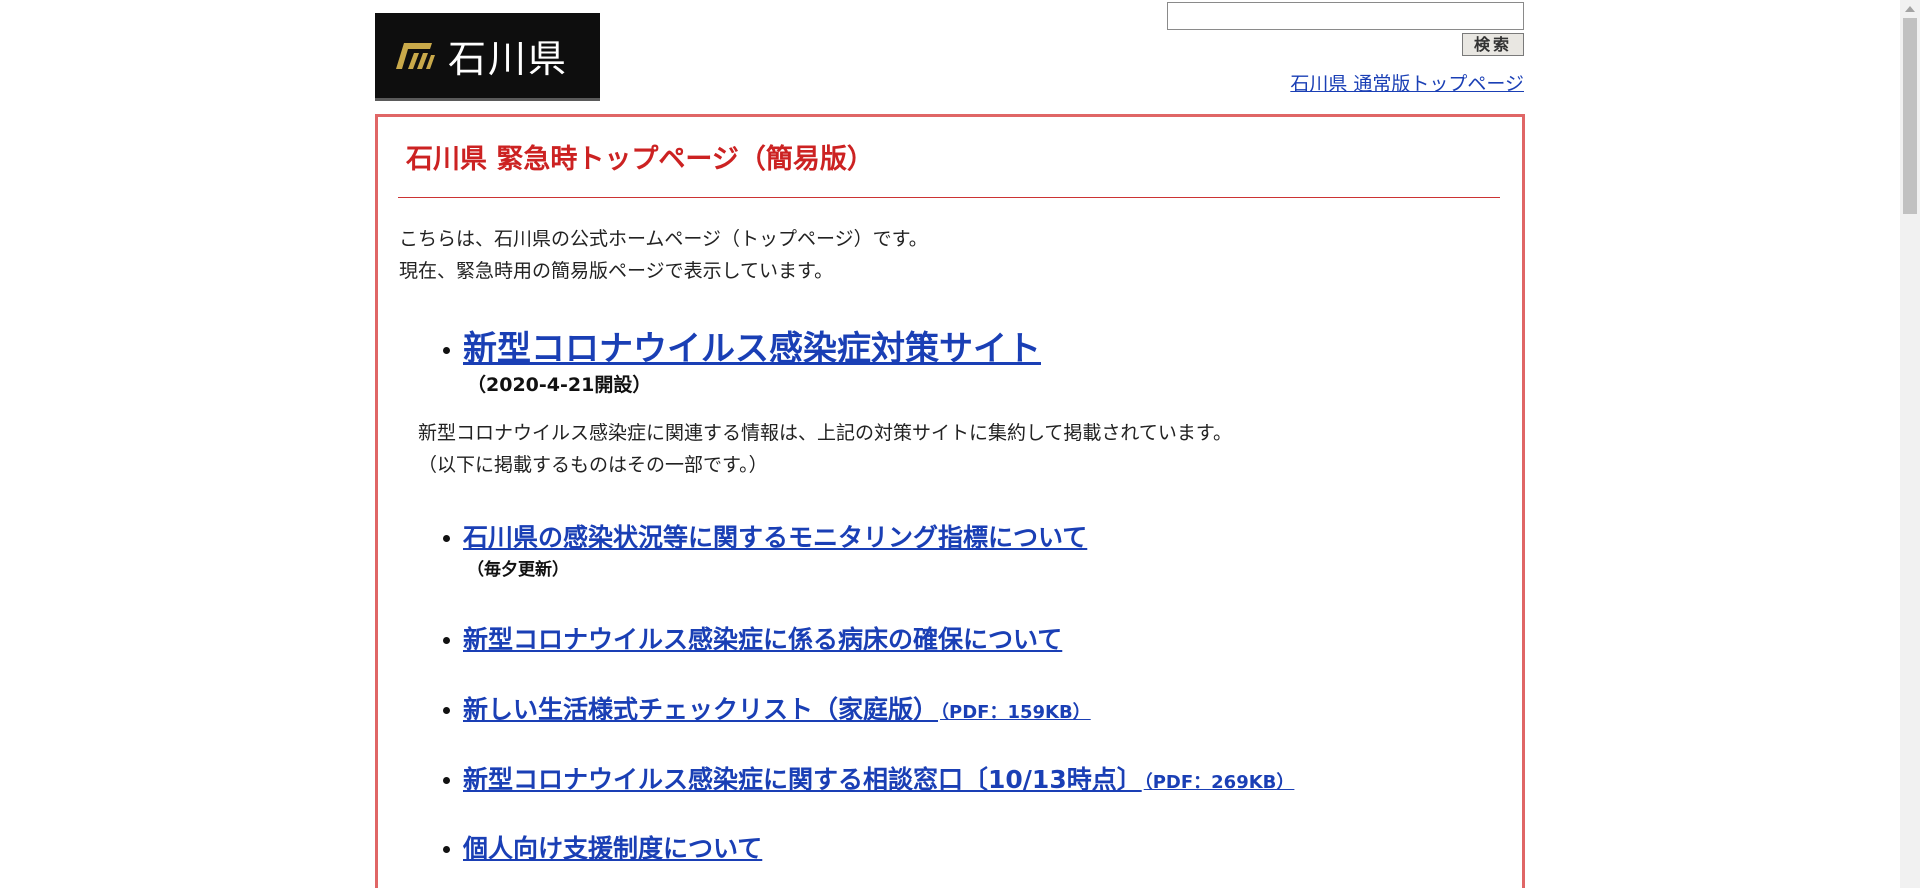 This screenshot has width=1920, height=888. I want to click on search-button: 検索, so click(1493, 44).